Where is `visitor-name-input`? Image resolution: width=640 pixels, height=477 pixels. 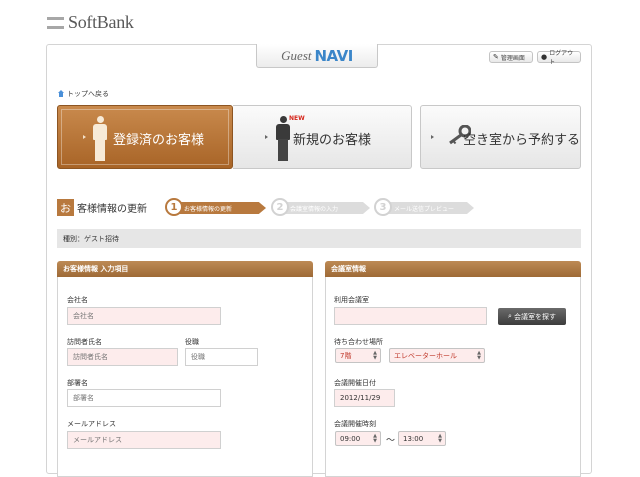 visitor-name-input is located at coordinates (122, 357).